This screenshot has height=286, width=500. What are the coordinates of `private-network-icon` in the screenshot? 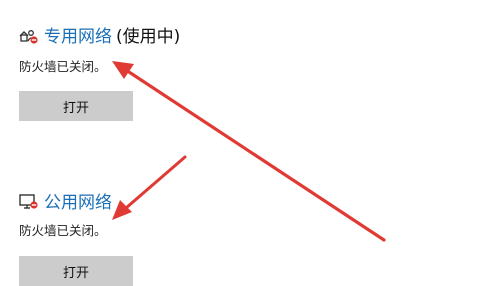 It's located at (29, 35).